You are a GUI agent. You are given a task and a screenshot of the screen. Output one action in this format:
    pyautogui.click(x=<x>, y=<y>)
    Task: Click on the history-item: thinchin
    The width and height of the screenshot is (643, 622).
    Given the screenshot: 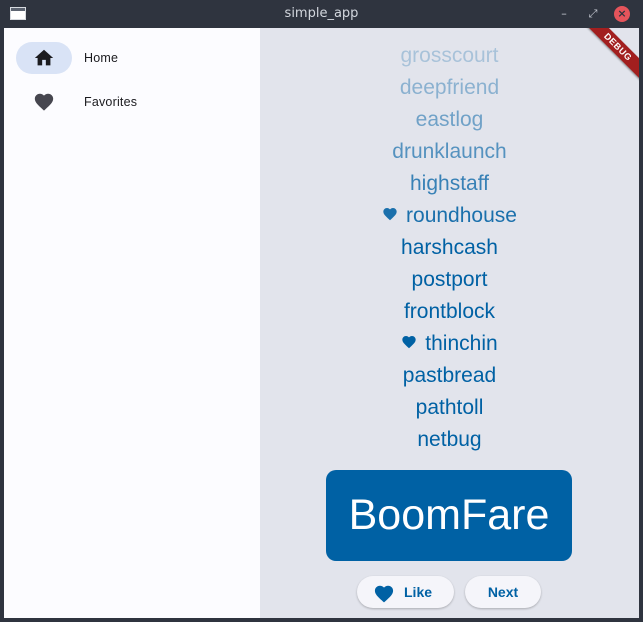 What is the action you would take?
    pyautogui.click(x=449, y=344)
    